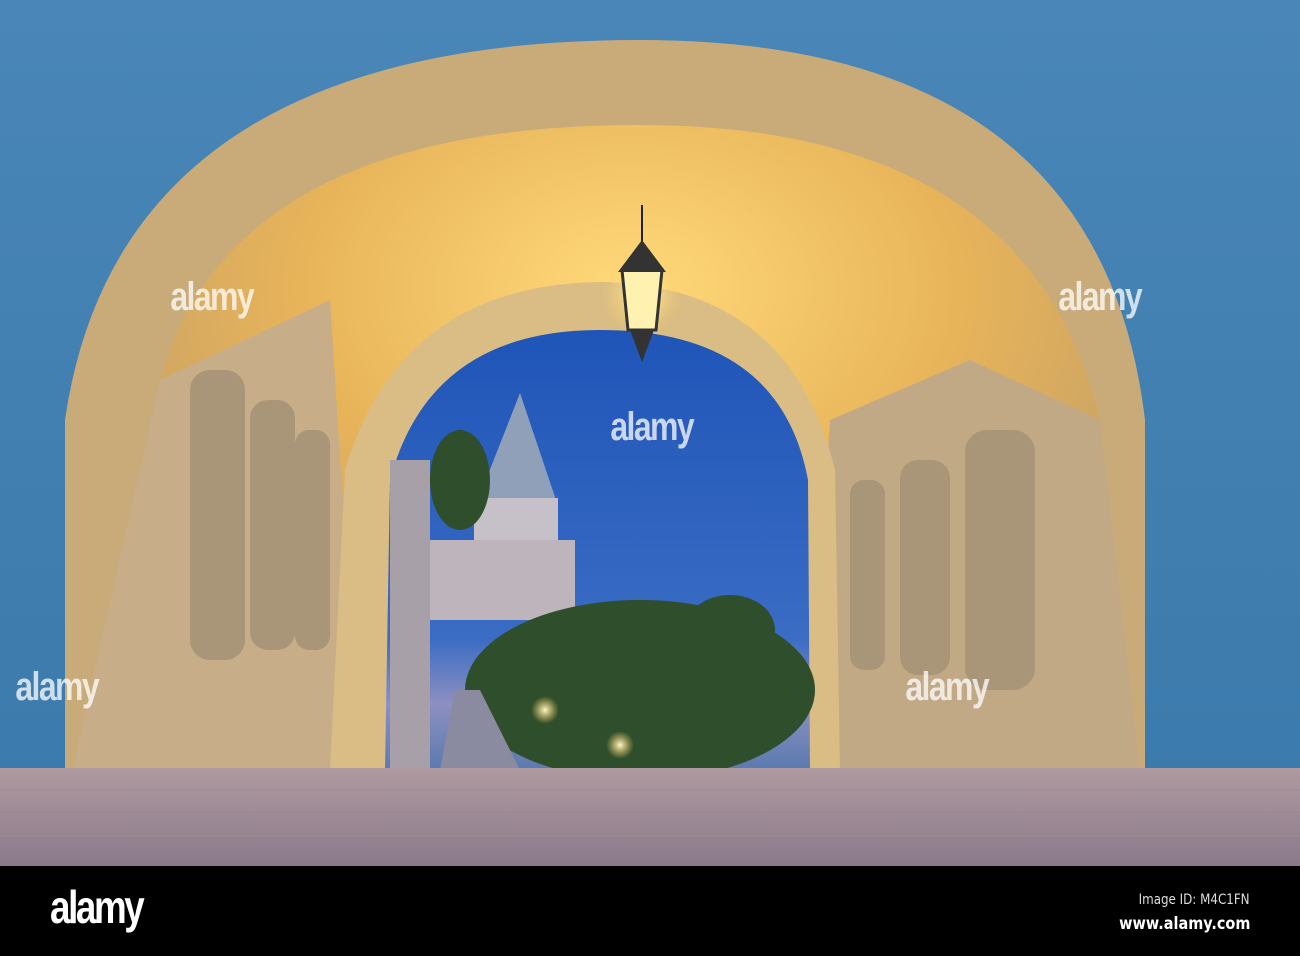 Image resolution: width=1300 pixels, height=956 pixels. I want to click on image-id: Image ID: M4C1FN, so click(1194, 900).